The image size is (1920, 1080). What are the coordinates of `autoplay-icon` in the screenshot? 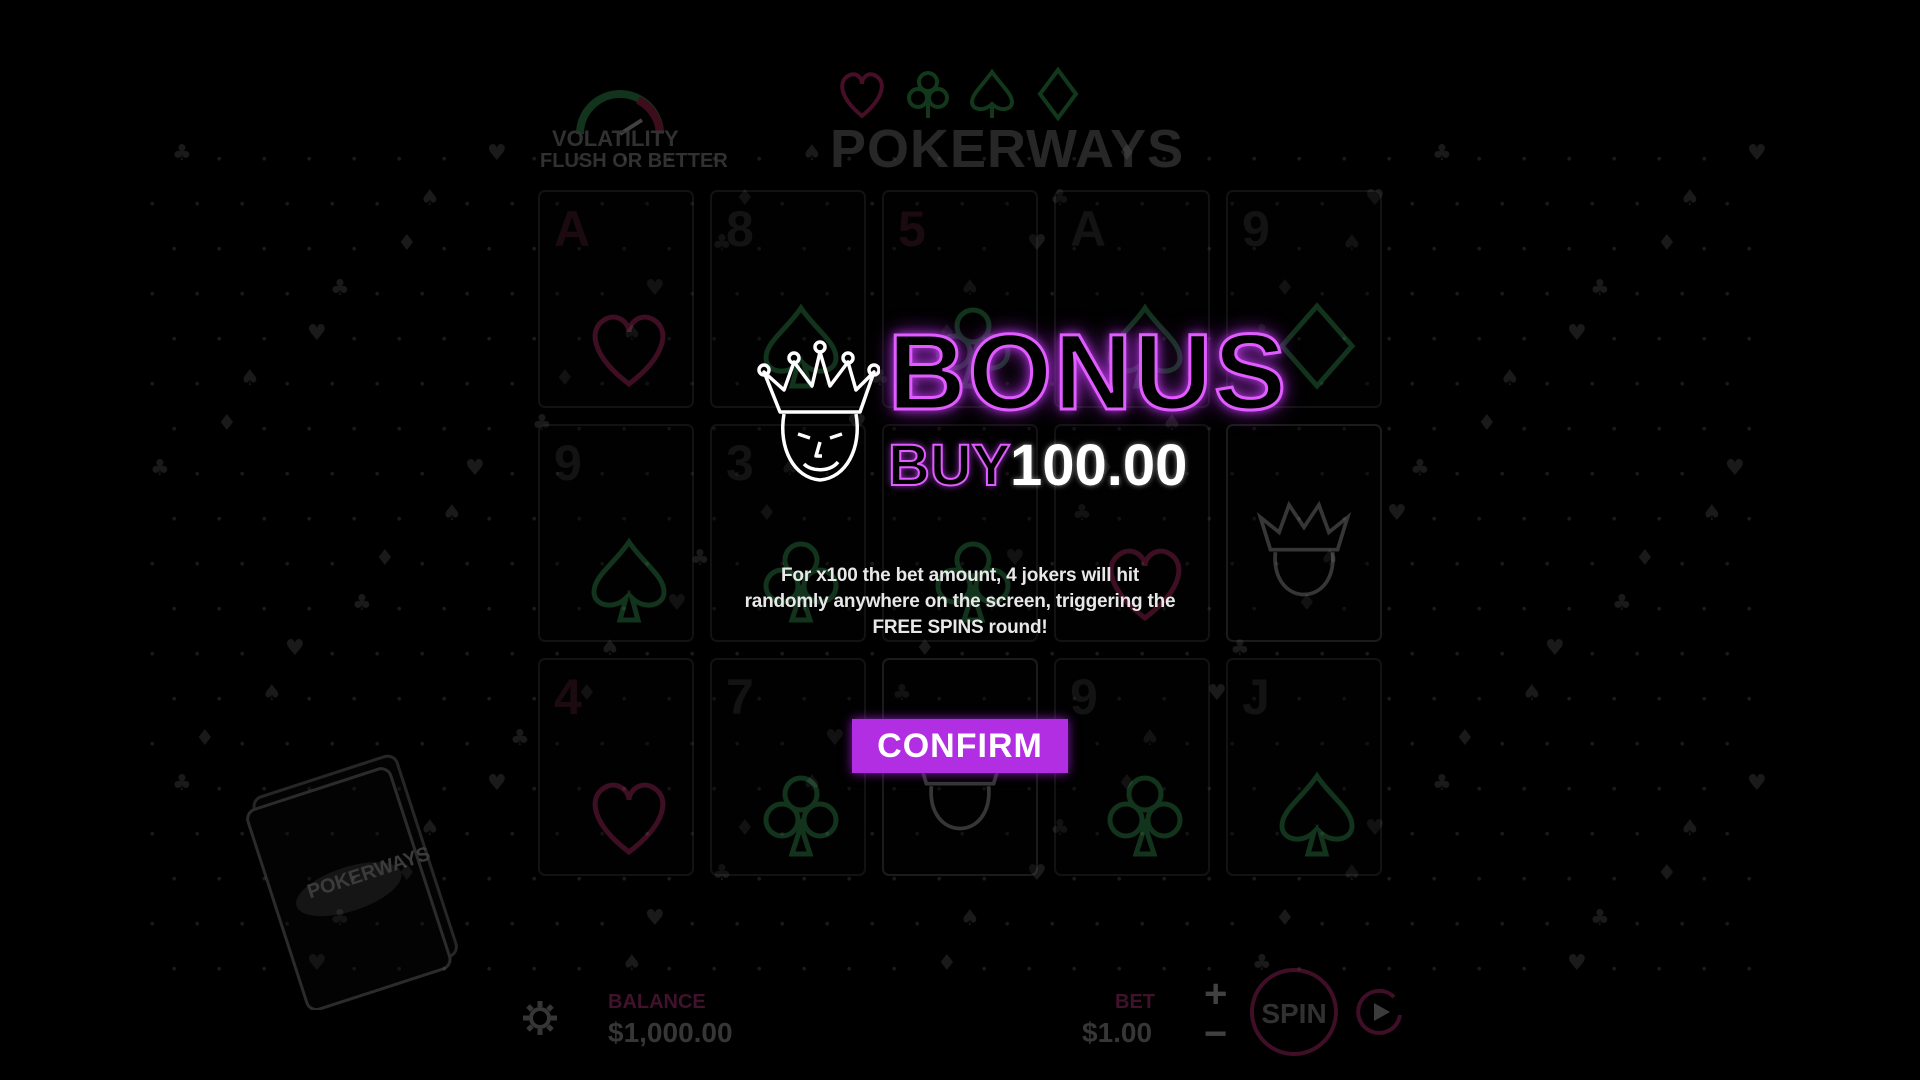 It's located at (1381, 1012).